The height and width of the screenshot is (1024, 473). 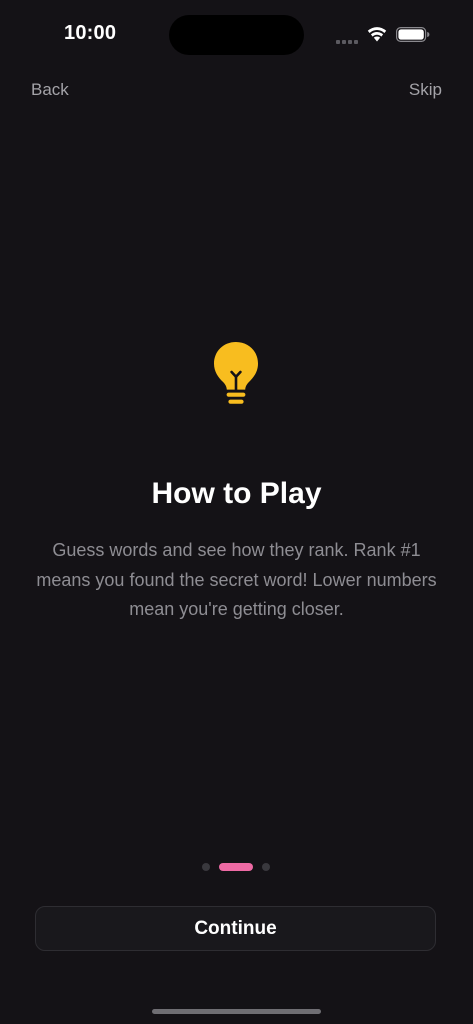 What do you see at coordinates (50, 90) in the screenshot?
I see `back-button: Back` at bounding box center [50, 90].